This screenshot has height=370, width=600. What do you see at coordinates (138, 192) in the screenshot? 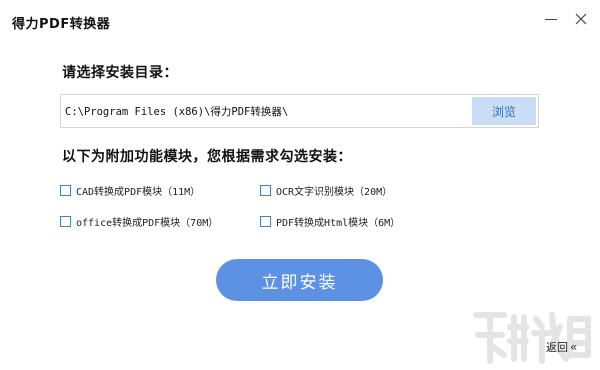
I see `module-label: CAD转换成PDF模块（11M）` at bounding box center [138, 192].